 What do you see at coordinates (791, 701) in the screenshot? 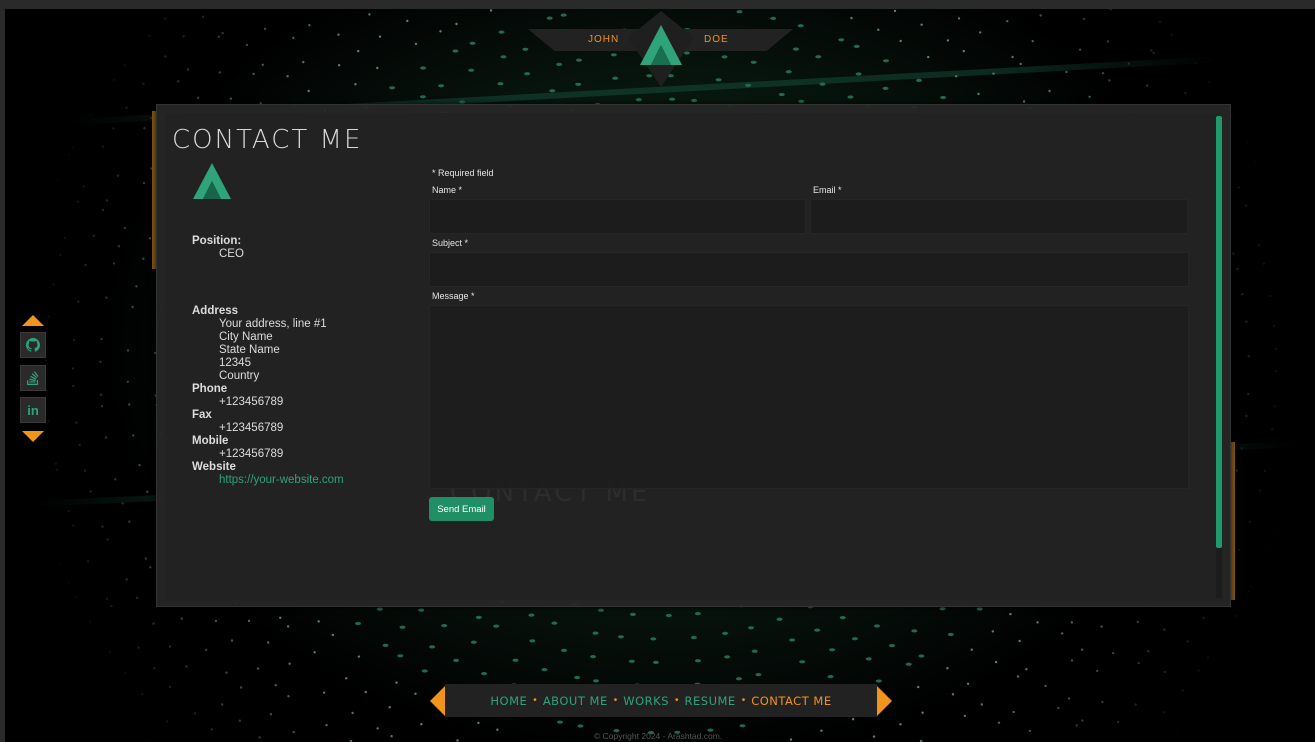
I see `nav-item-contact-me: CONTACT ME` at bounding box center [791, 701].